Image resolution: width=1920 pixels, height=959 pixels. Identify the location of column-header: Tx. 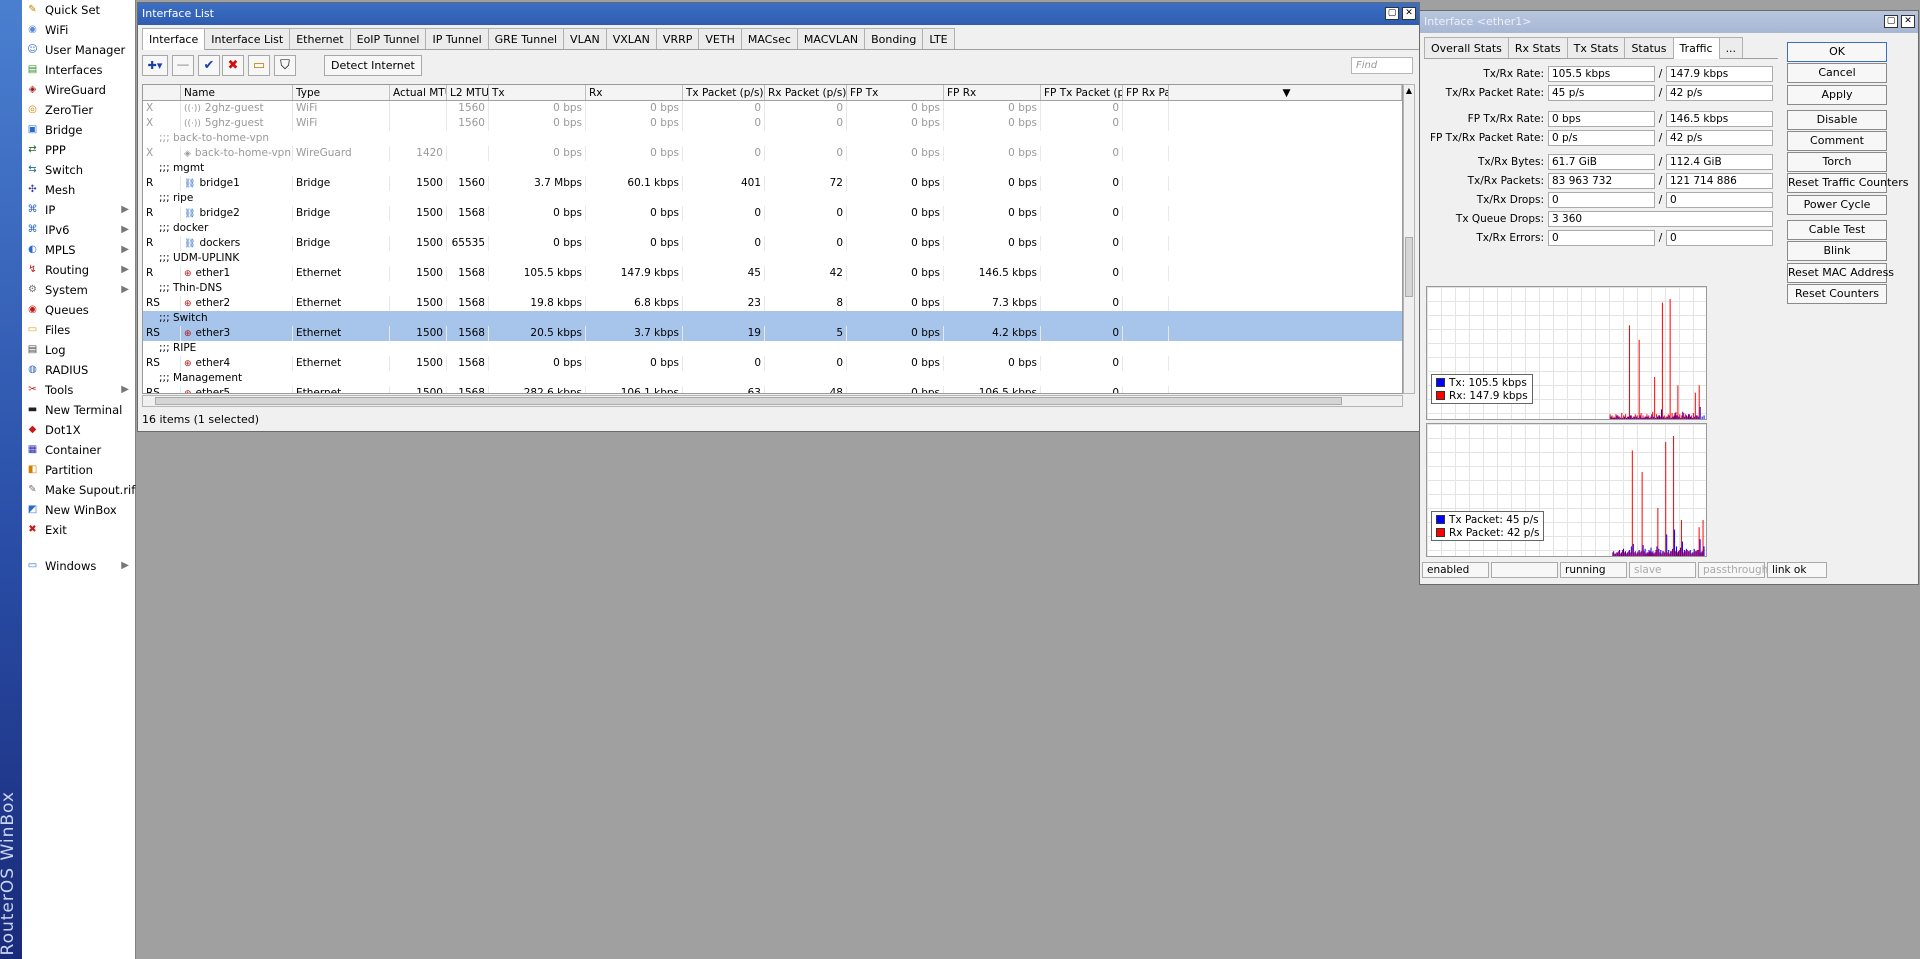
(537, 92).